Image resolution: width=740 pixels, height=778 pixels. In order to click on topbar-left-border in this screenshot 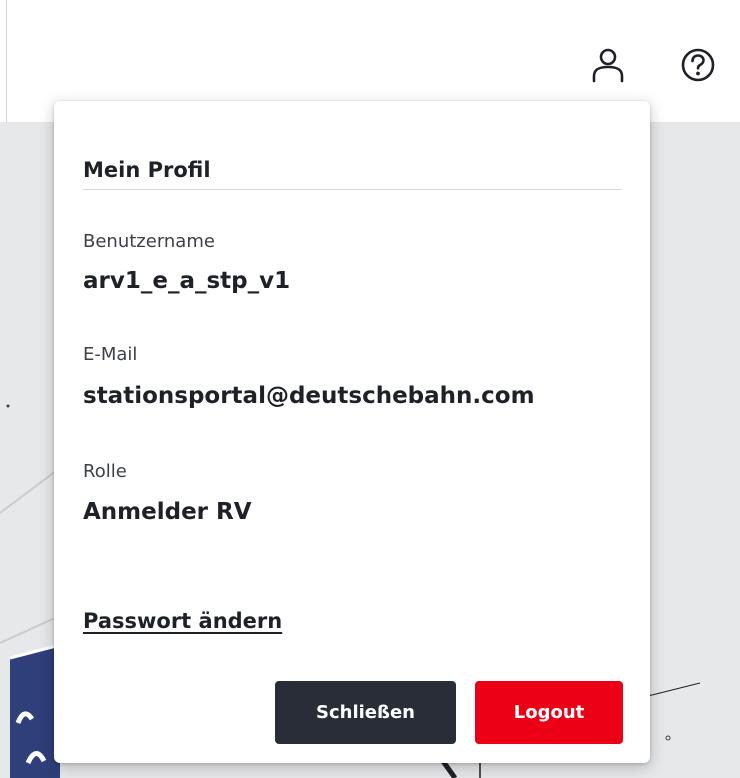, I will do `click(6, 61)`.